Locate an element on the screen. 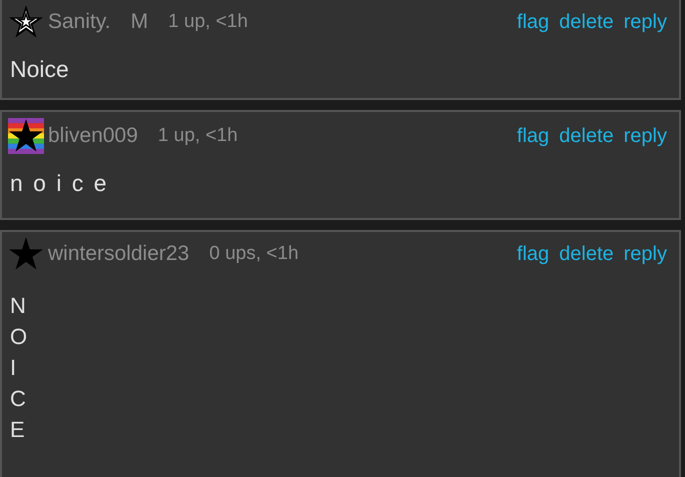 The height and width of the screenshot is (477, 685). user-tag: M is located at coordinates (139, 22).